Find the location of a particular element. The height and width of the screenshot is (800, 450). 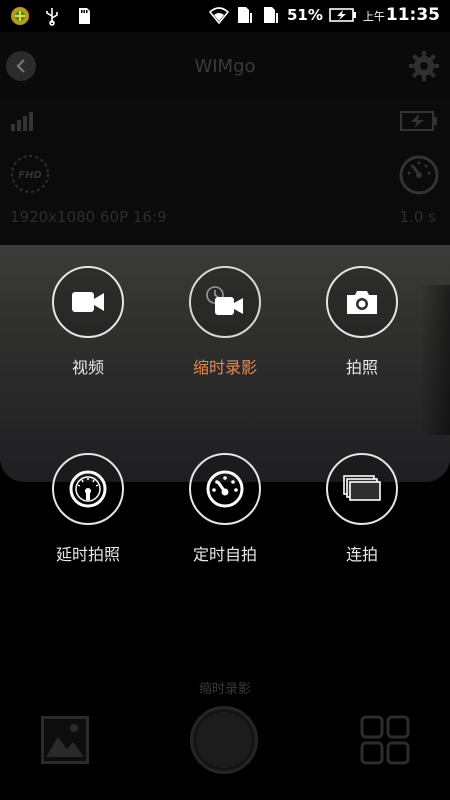

fhd-ring-icon: FHD is located at coordinates (30, 174).